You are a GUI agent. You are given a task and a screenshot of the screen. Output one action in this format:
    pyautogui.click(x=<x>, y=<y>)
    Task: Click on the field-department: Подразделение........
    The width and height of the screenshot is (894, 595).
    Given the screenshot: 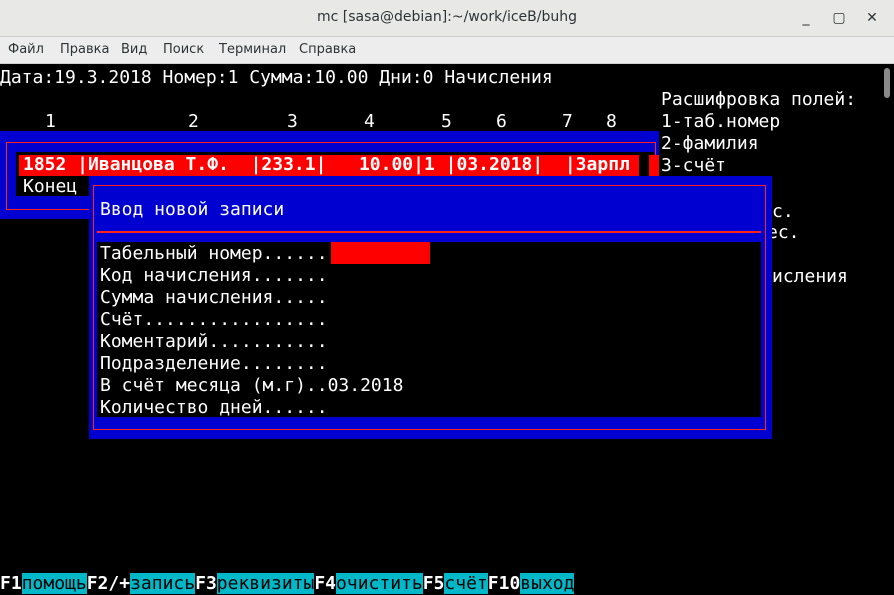 What is the action you would take?
    pyautogui.click(x=214, y=364)
    